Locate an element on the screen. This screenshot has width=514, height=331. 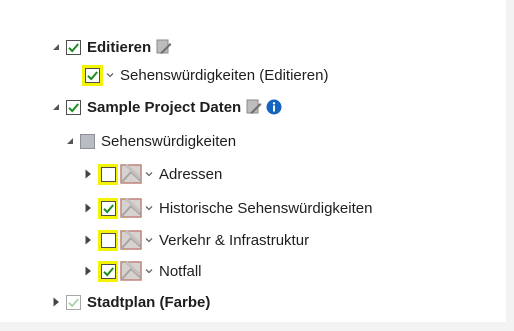
checkbox-stadtplan-farbe is located at coordinates (73, 302).